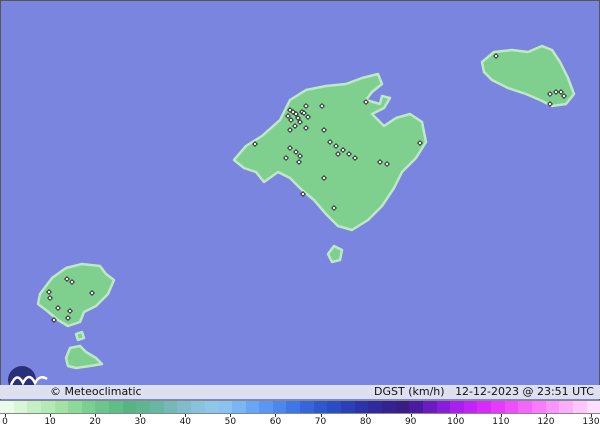 This screenshot has height=435, width=600. Describe the element at coordinates (80, 336) in the screenshot. I see `islet-espalmador` at that location.